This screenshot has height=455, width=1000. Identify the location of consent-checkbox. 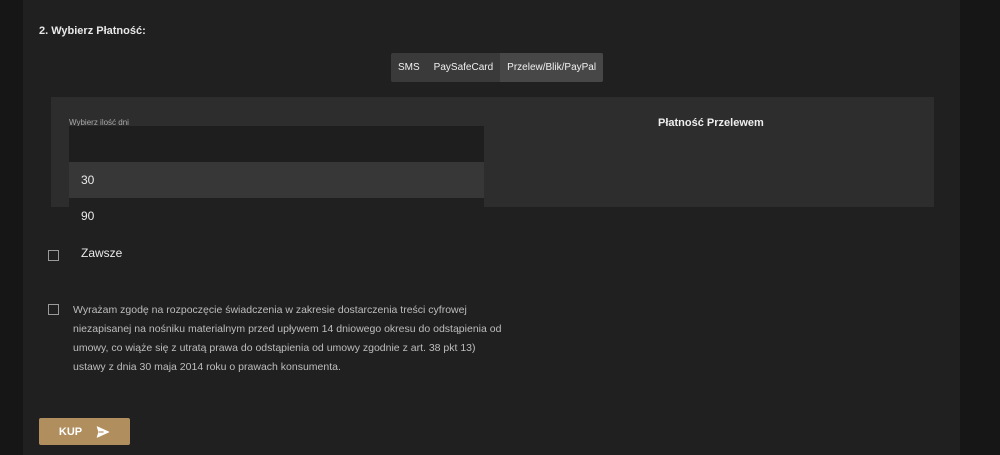
(53, 309).